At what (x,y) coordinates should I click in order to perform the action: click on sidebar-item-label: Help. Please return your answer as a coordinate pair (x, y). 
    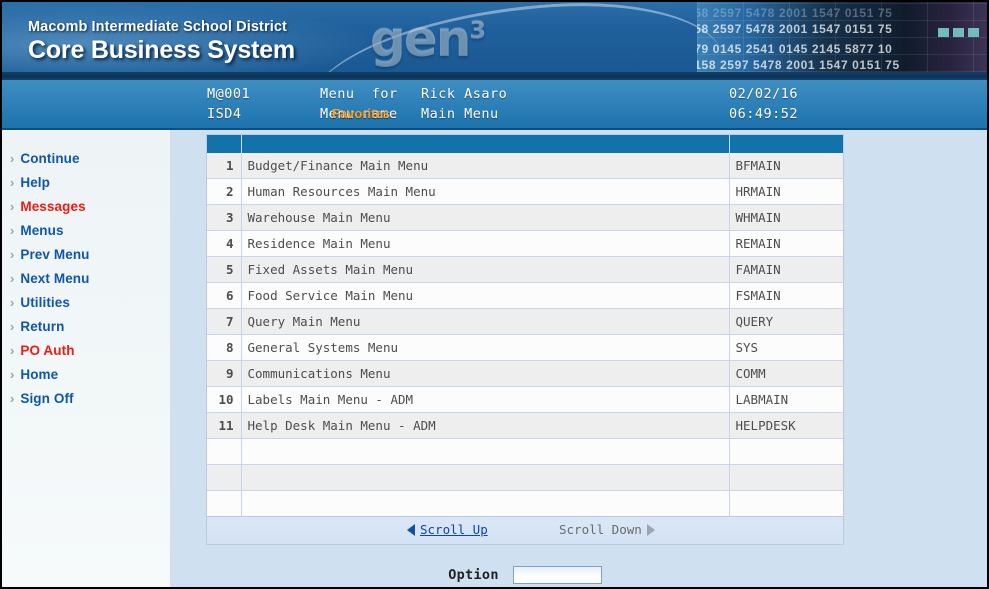
    Looking at the image, I should click on (35, 182).